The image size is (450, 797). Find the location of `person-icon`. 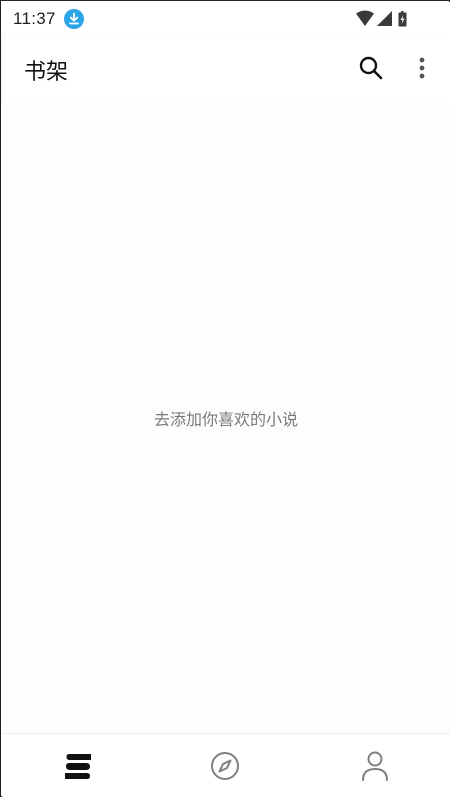

person-icon is located at coordinates (375, 766).